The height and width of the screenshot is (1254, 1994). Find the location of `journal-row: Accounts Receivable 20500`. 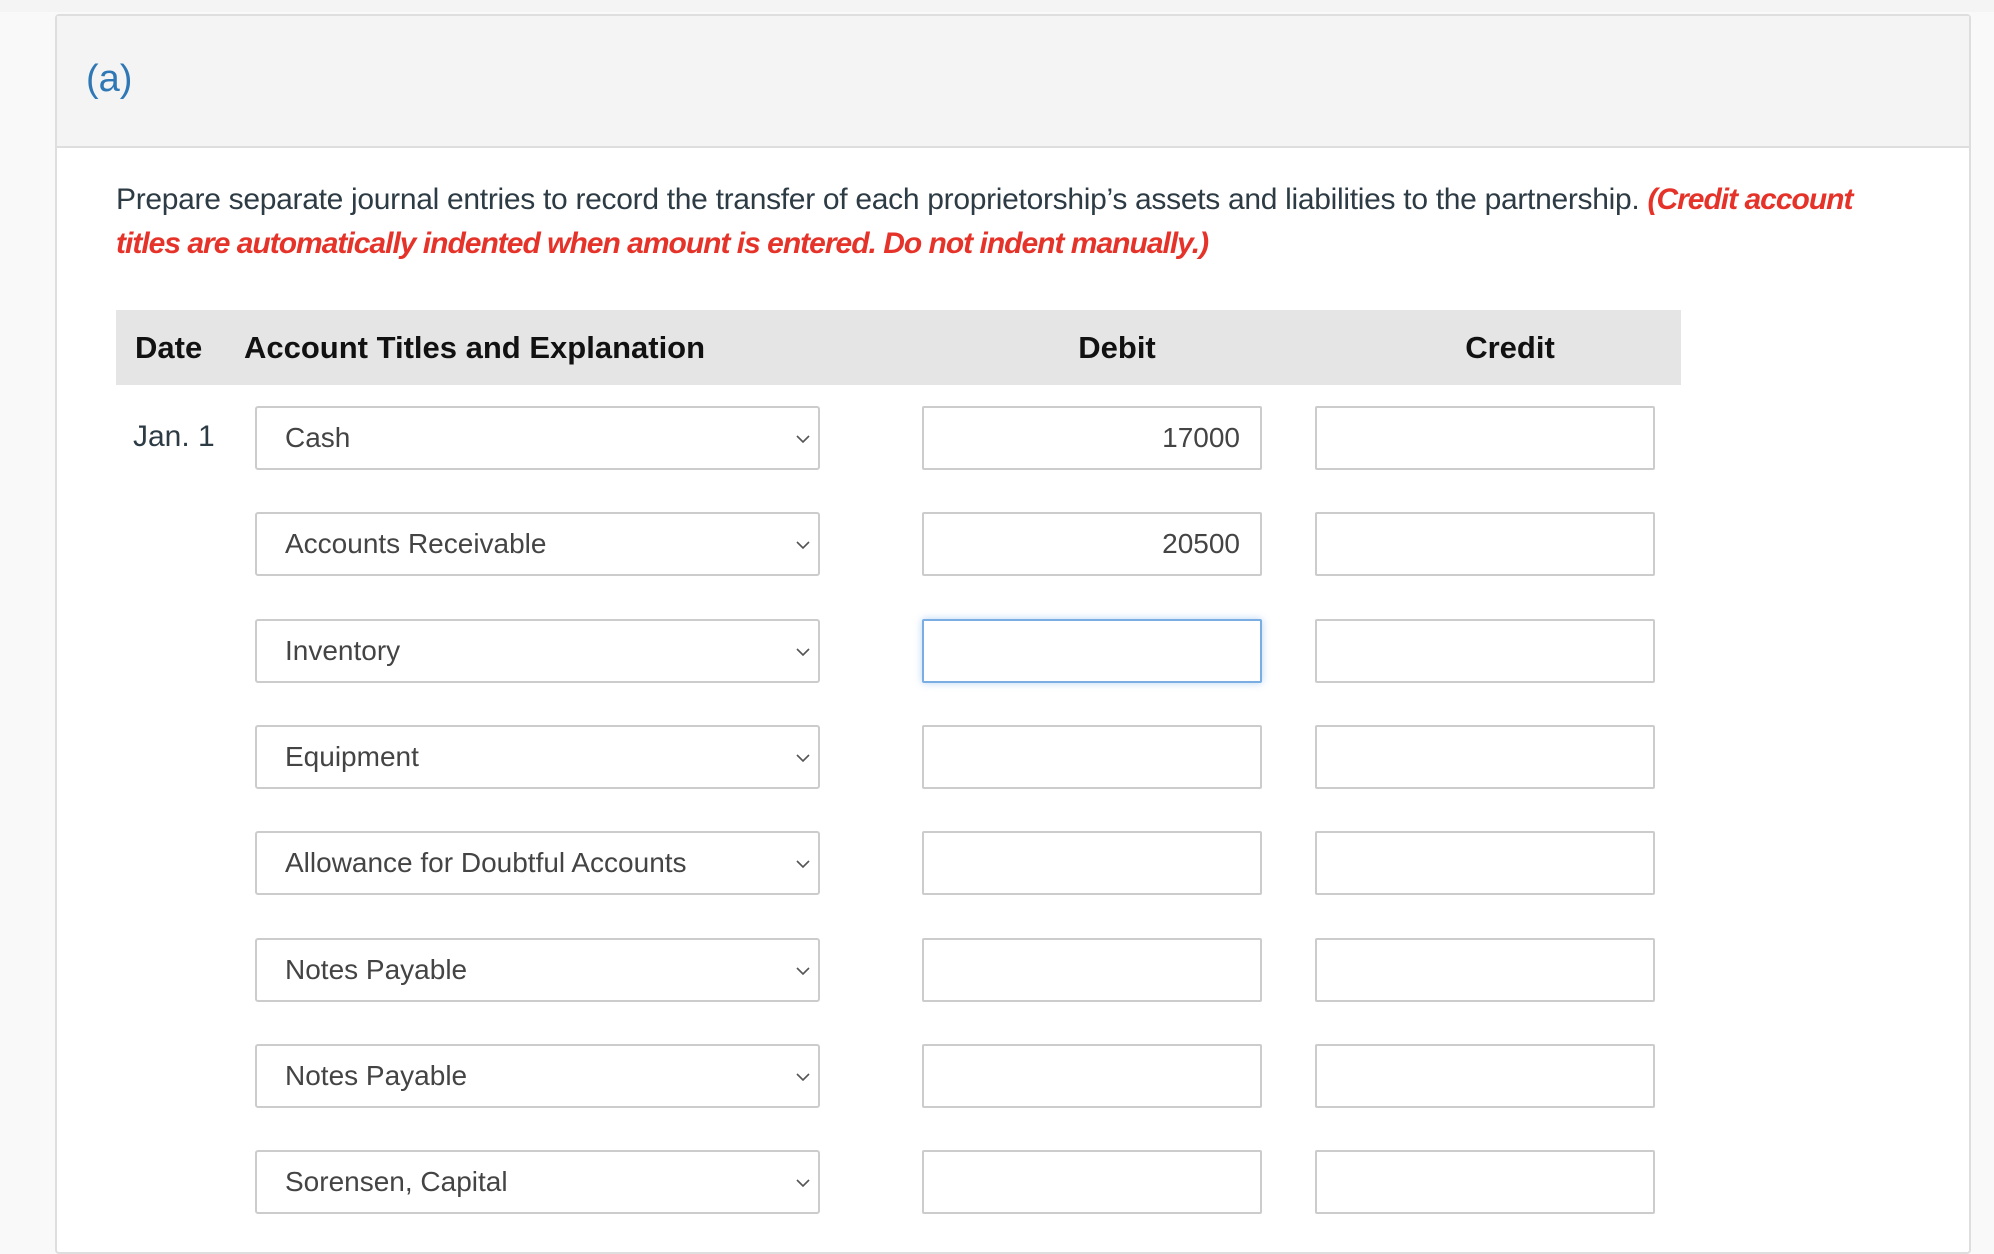

journal-row: Accounts Receivable 20500 is located at coordinates (1015, 545).